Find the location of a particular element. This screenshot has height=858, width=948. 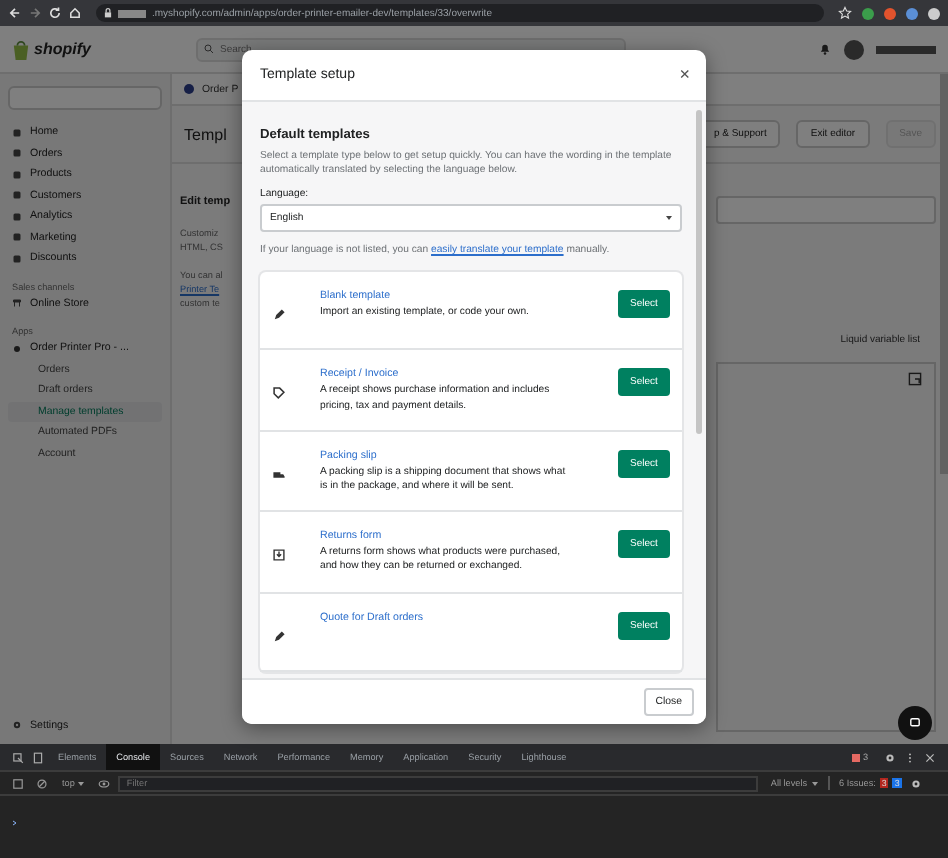

chat-icon is located at coordinates (915, 723).